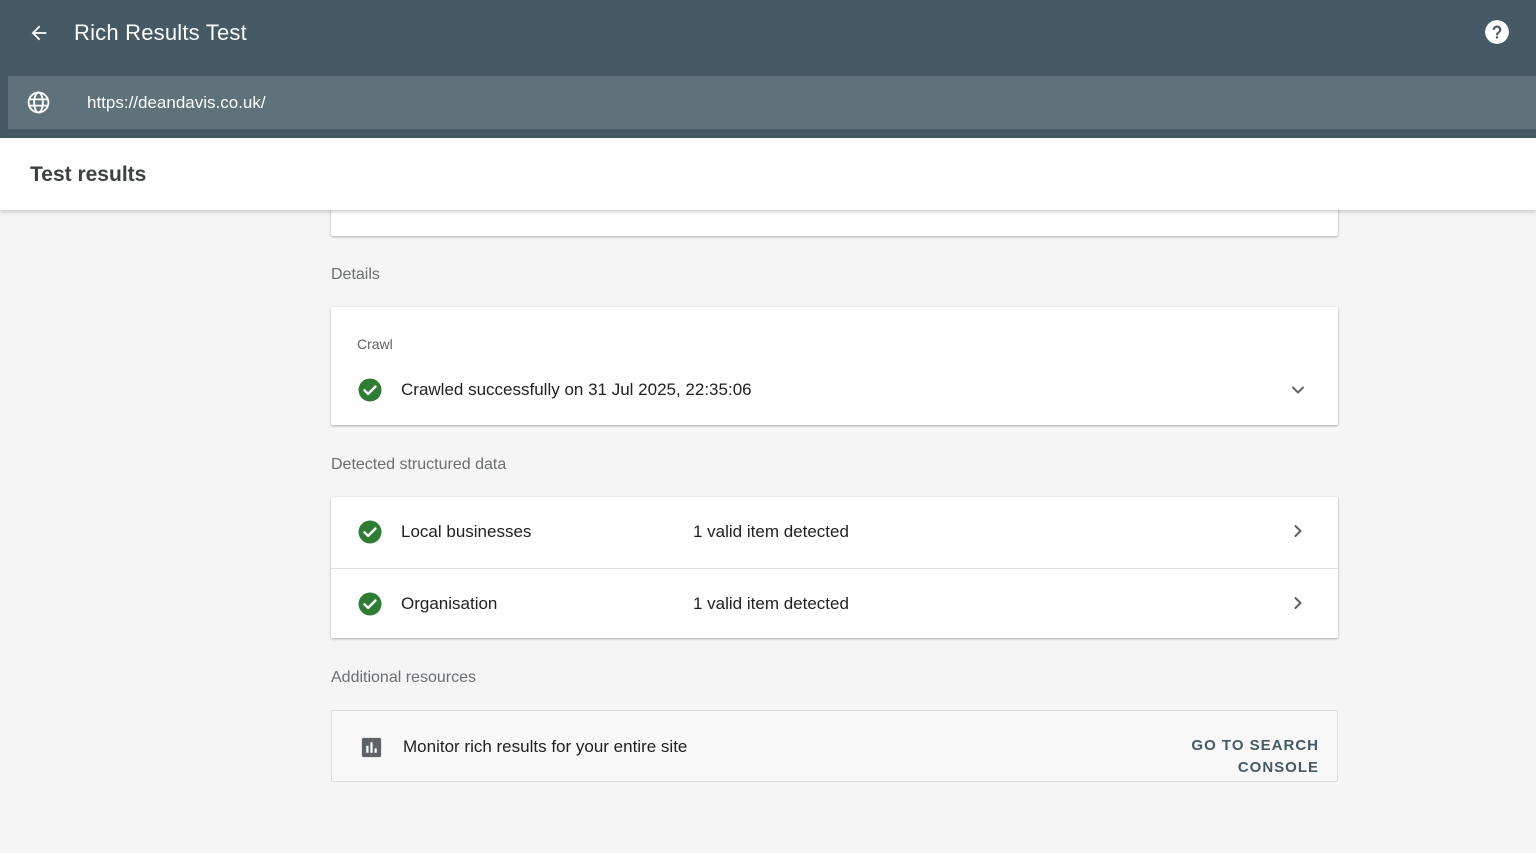  I want to click on page-title: Test results, so click(88, 174).